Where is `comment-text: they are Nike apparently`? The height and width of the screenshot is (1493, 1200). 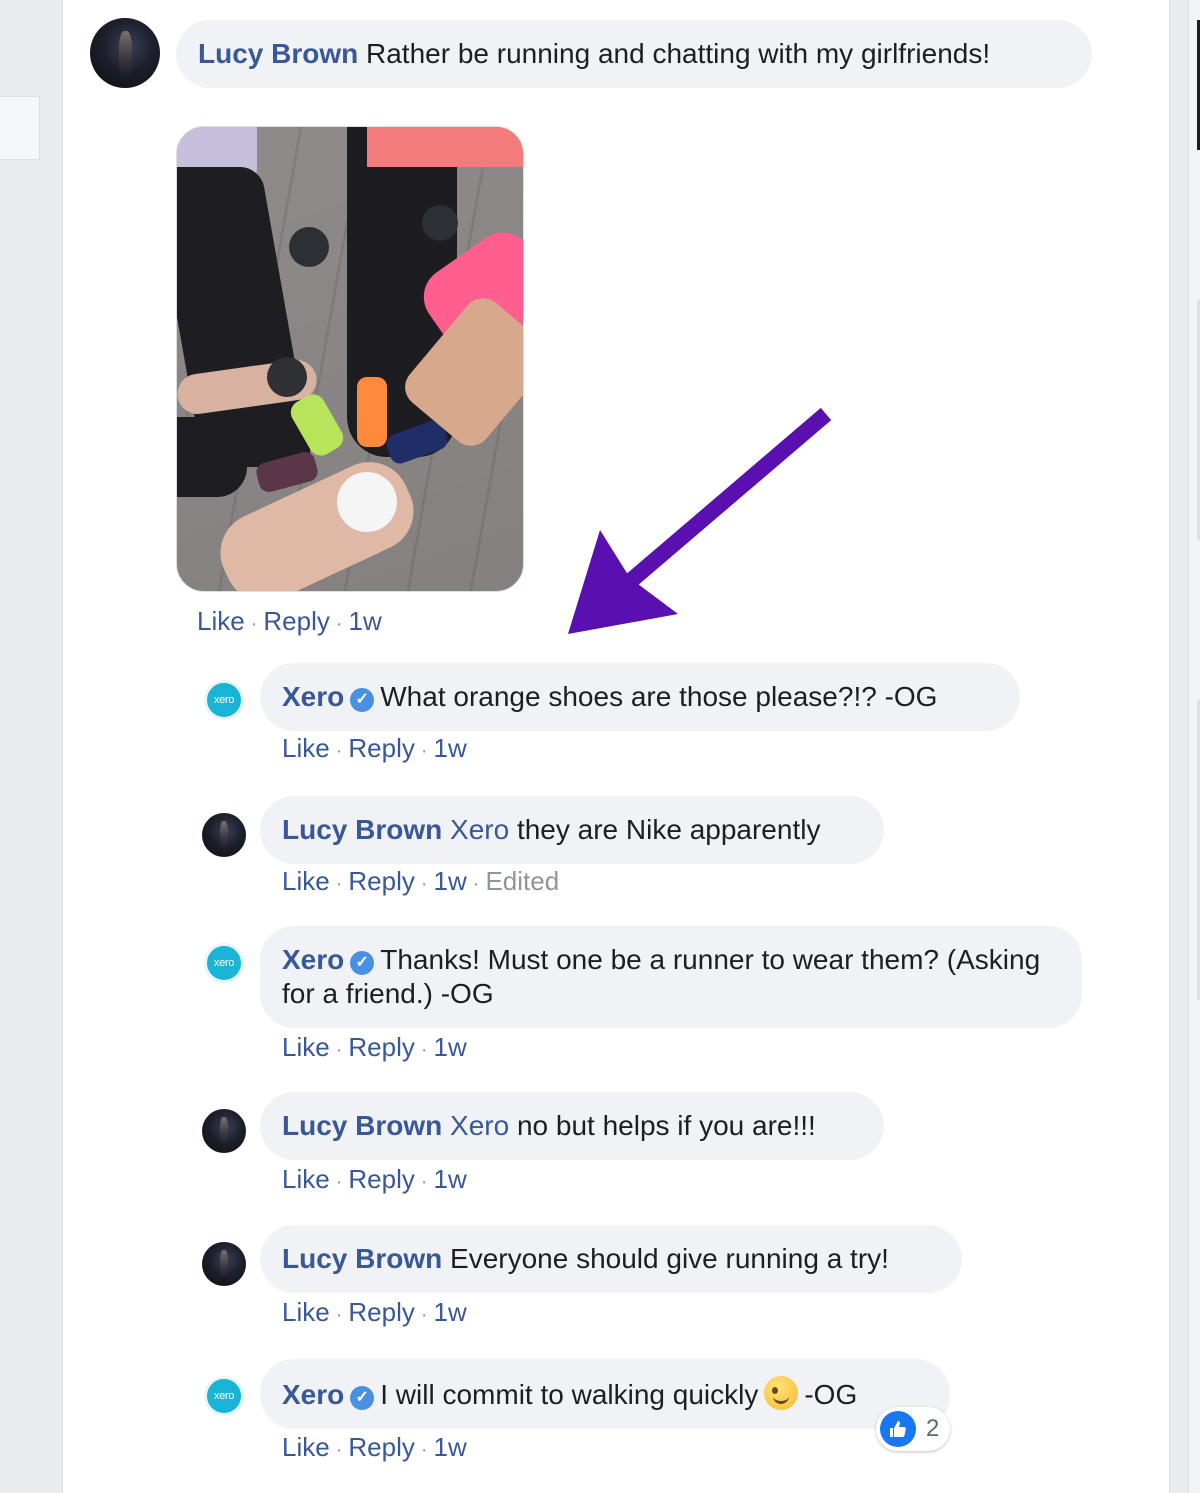 comment-text: they are Nike apparently is located at coordinates (668, 829).